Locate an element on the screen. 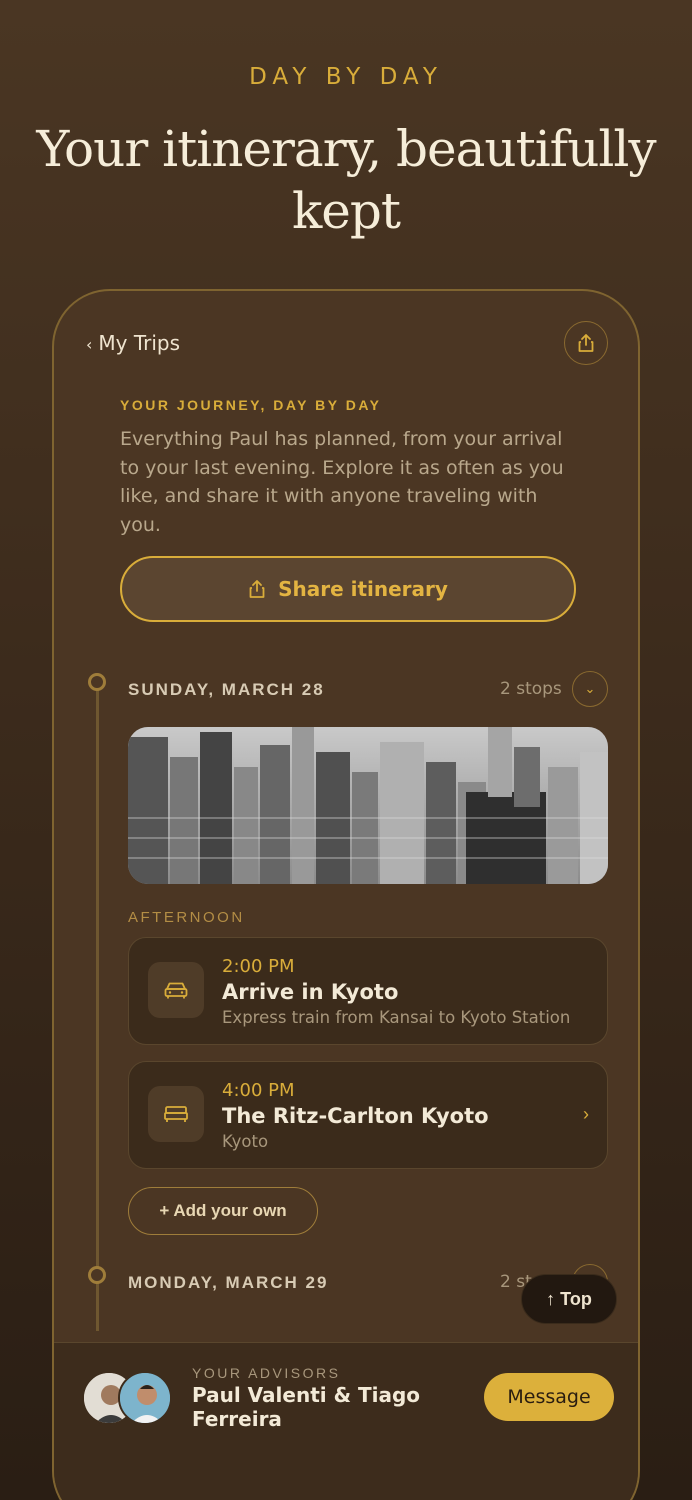  intro-eyebrow: YOUR JOURNEY, DAY BY DAY is located at coordinates (251, 405).